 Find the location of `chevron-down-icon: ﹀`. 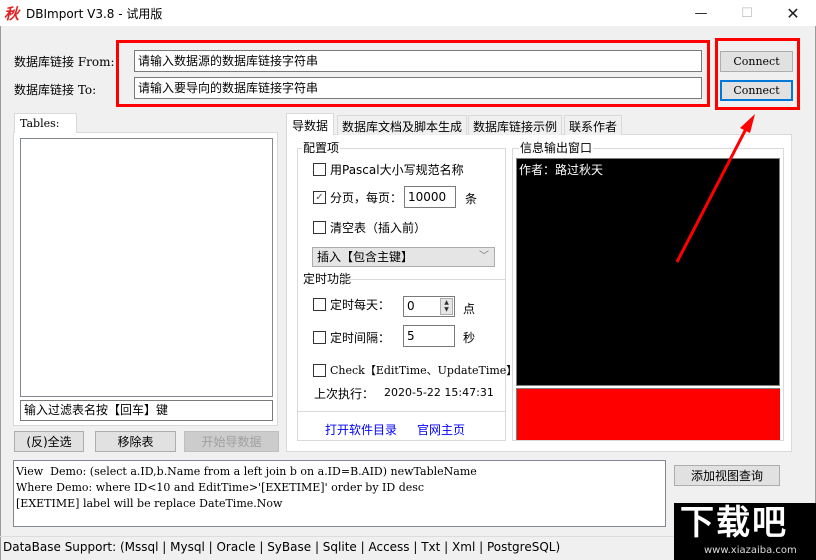

chevron-down-icon: ﹀ is located at coordinates (484, 256).